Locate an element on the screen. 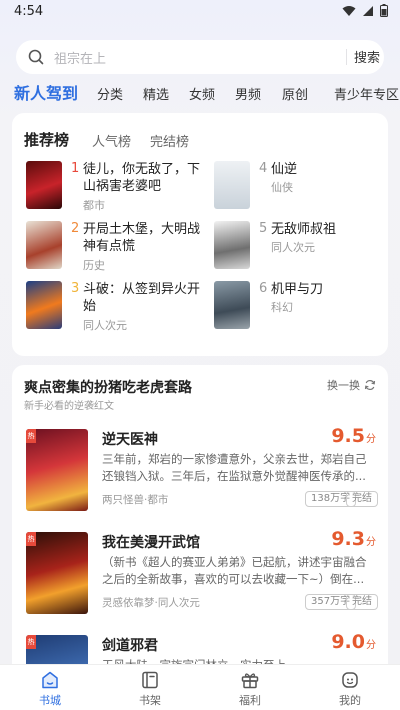 Image resolution: width=400 pixels, height=710 pixels. tab-recommend: 推荐榜 is located at coordinates (46, 139).